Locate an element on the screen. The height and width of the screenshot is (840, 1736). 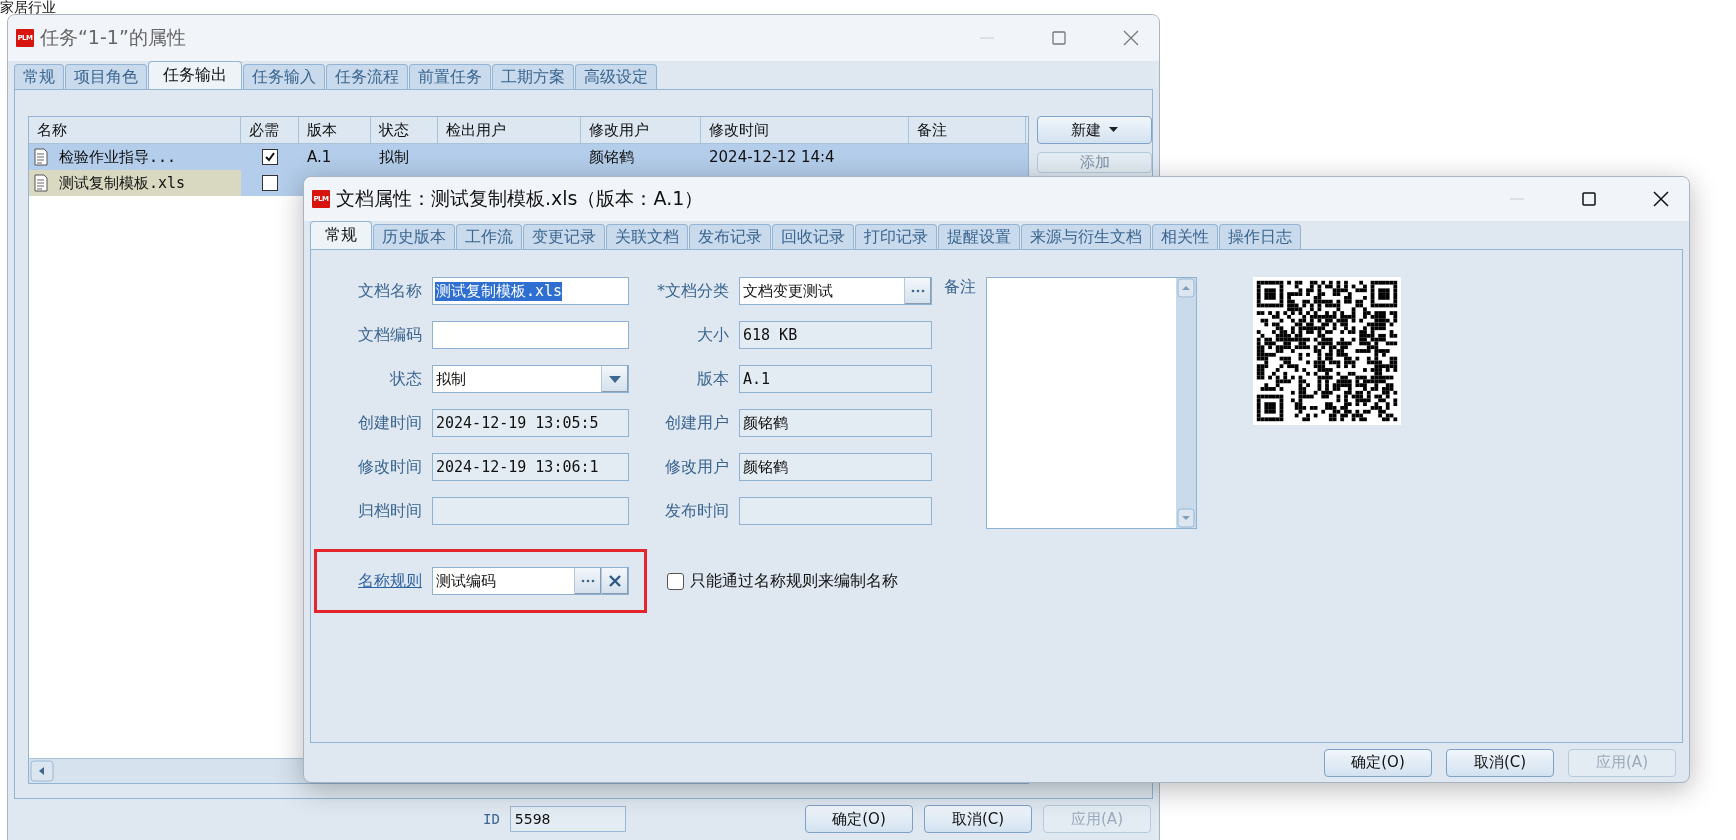
scroll-up-icon is located at coordinates (1186, 288).